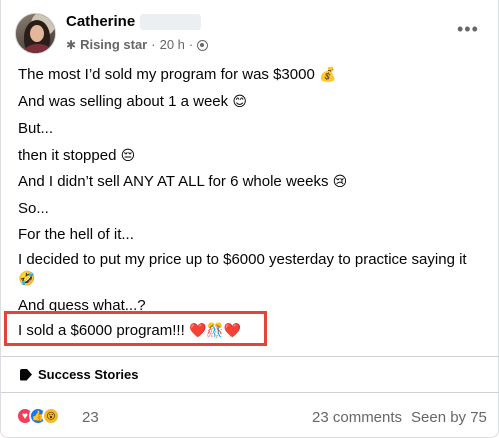  I want to click on rofl-emoji: 🤣, so click(27, 279).